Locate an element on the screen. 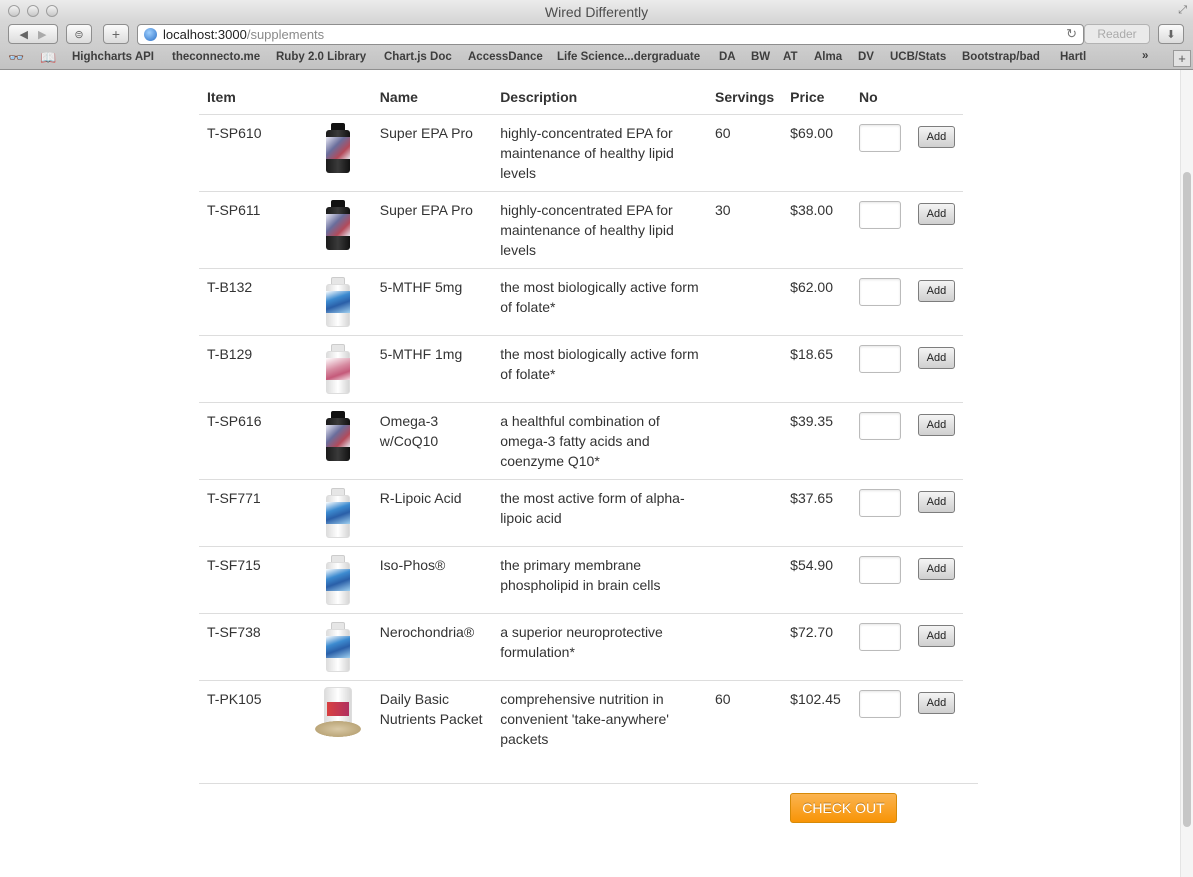 The image size is (1193, 877). history-button: ⊜ is located at coordinates (79, 34).